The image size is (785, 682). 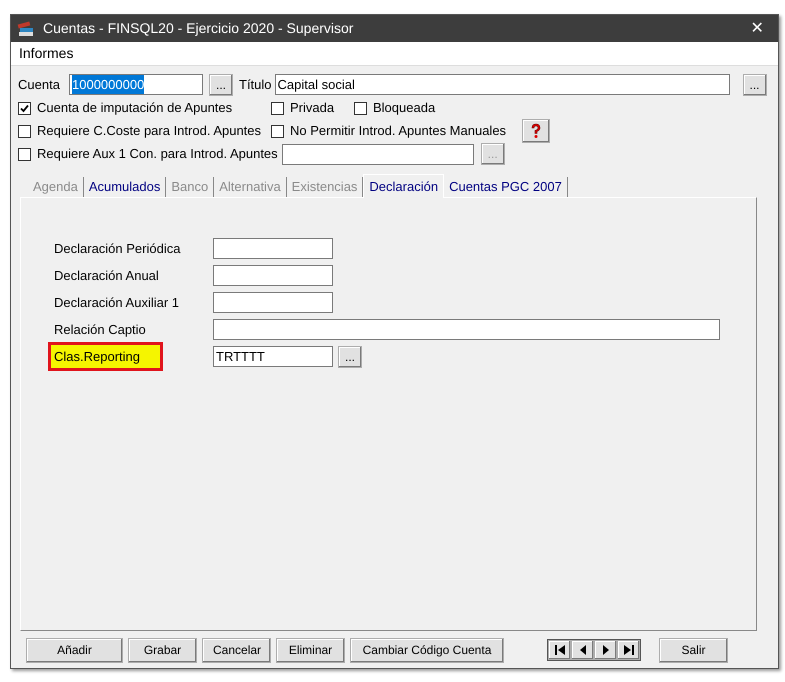 What do you see at coordinates (403, 186) in the screenshot?
I see `tab: Declaración` at bounding box center [403, 186].